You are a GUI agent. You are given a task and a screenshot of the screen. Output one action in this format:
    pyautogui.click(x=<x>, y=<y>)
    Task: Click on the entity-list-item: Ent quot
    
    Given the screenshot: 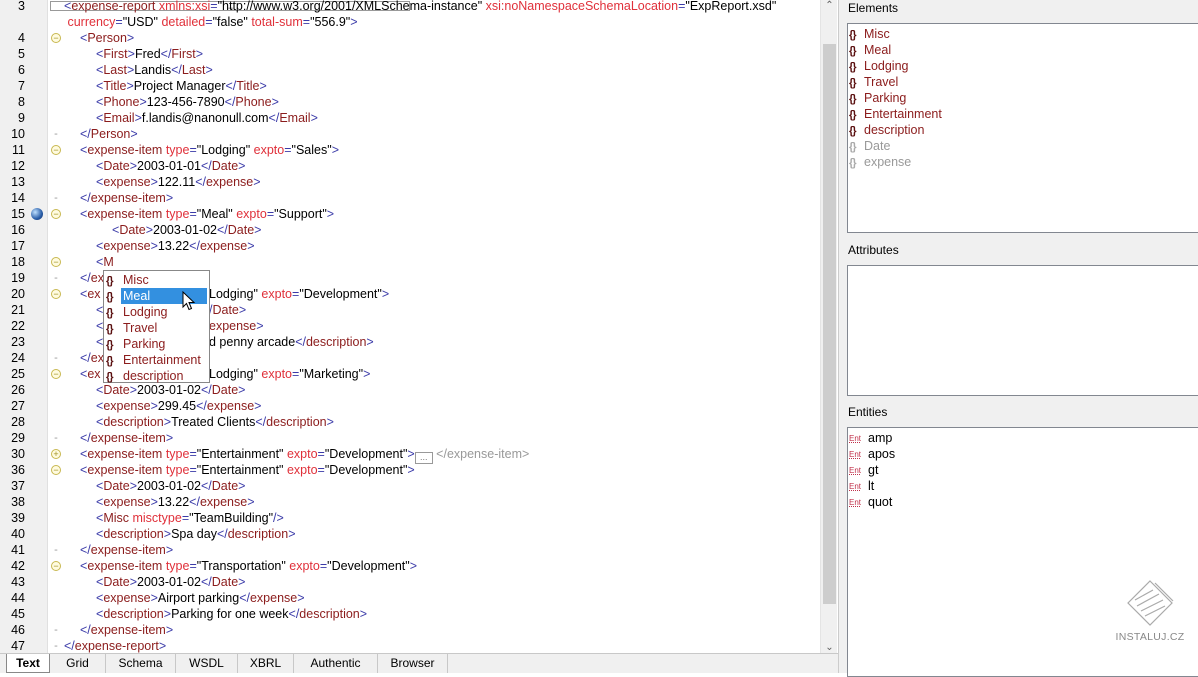 What is the action you would take?
    pyautogui.click(x=1023, y=502)
    